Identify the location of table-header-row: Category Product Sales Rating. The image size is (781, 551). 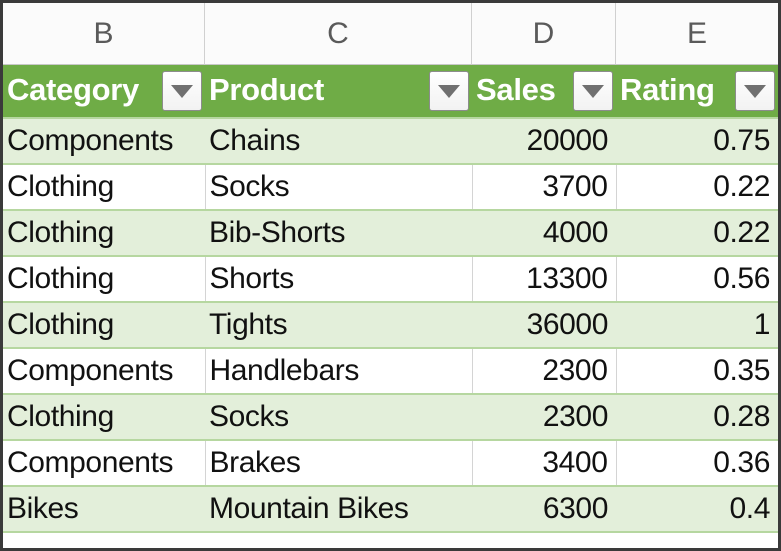
(390, 91).